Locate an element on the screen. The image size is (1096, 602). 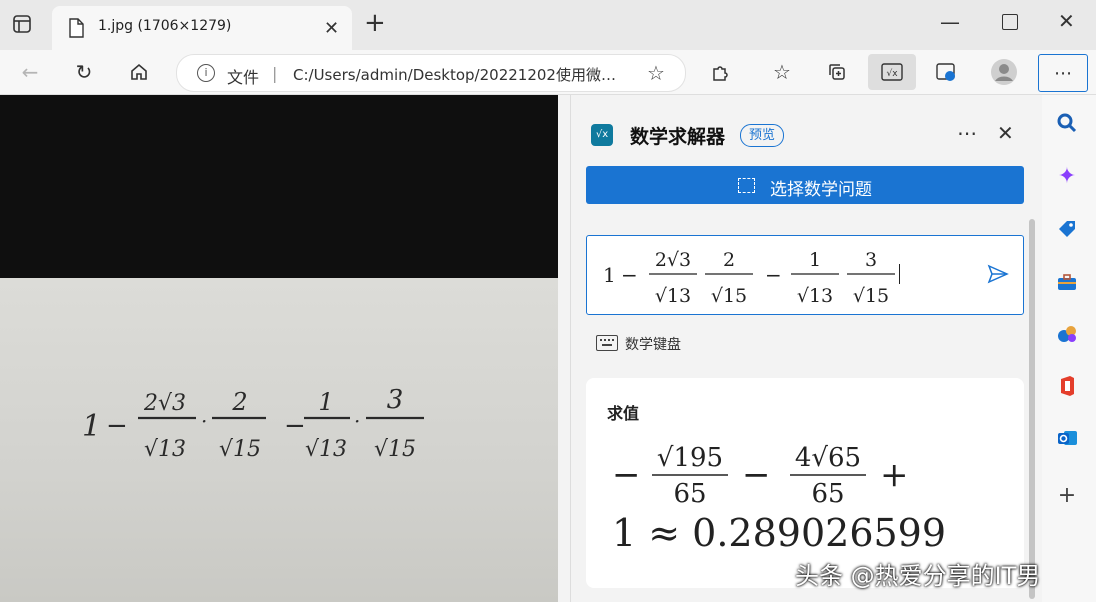
hw-minus-1: − is located at coordinates (117, 426).